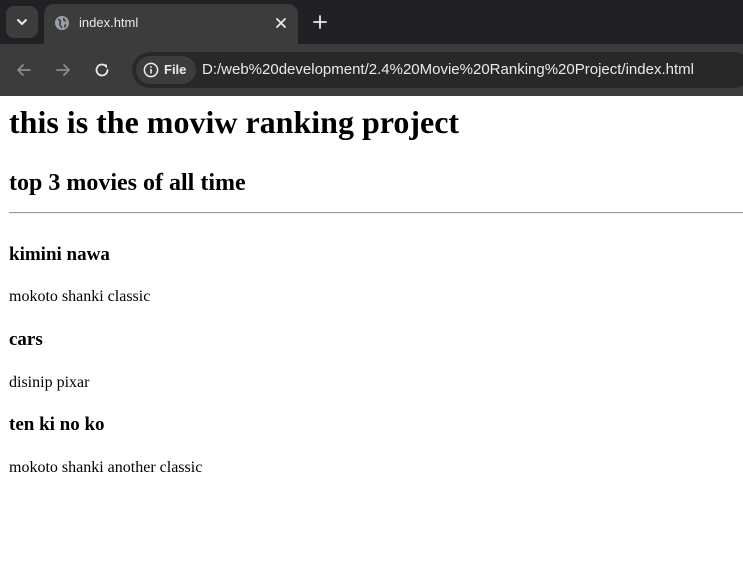  I want to click on plus-icon, so click(320, 22).